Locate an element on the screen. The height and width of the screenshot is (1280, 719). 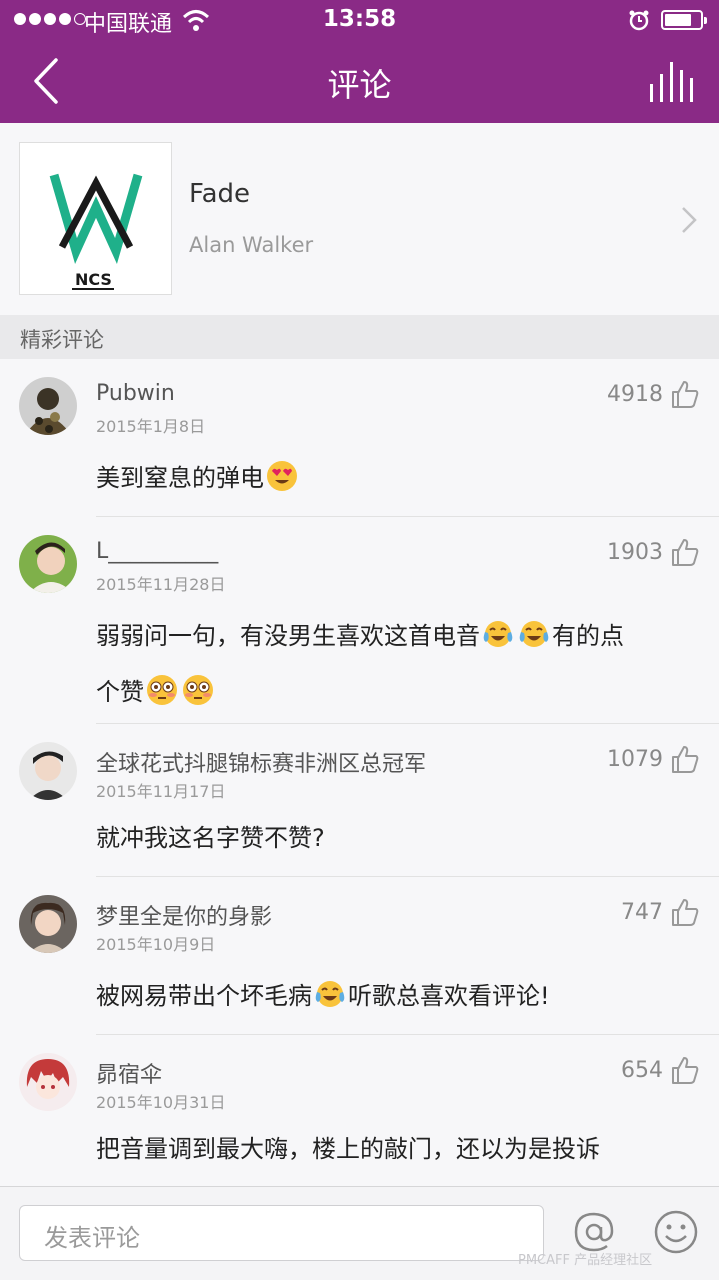
comment-input-placeholder: 发表评论 is located at coordinates (92, 1238).